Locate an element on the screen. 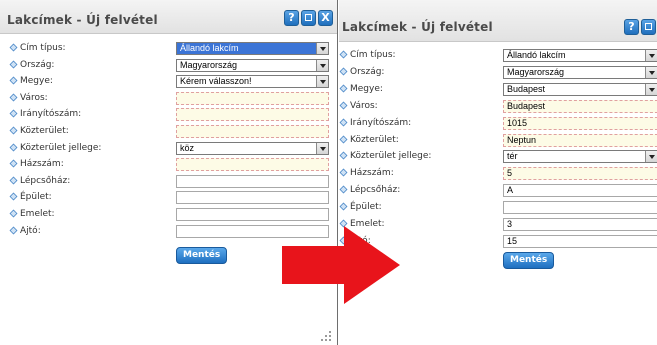  ajto-input: 15 is located at coordinates (580, 241).